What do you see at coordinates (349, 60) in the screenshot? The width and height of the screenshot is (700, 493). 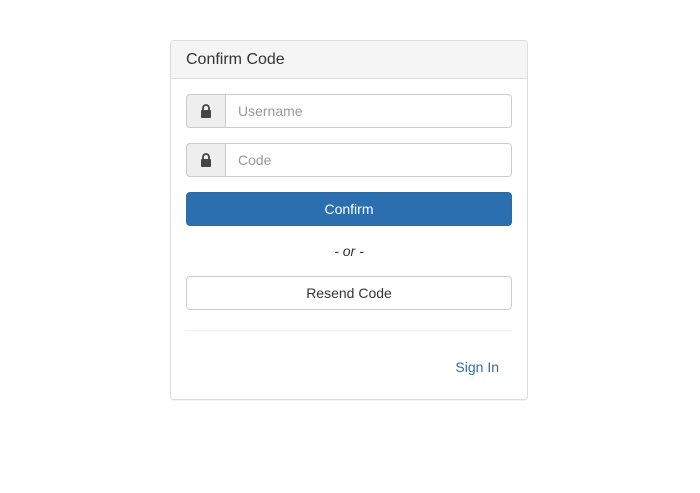 I see `panel-heading: Confirm Code` at bounding box center [349, 60].